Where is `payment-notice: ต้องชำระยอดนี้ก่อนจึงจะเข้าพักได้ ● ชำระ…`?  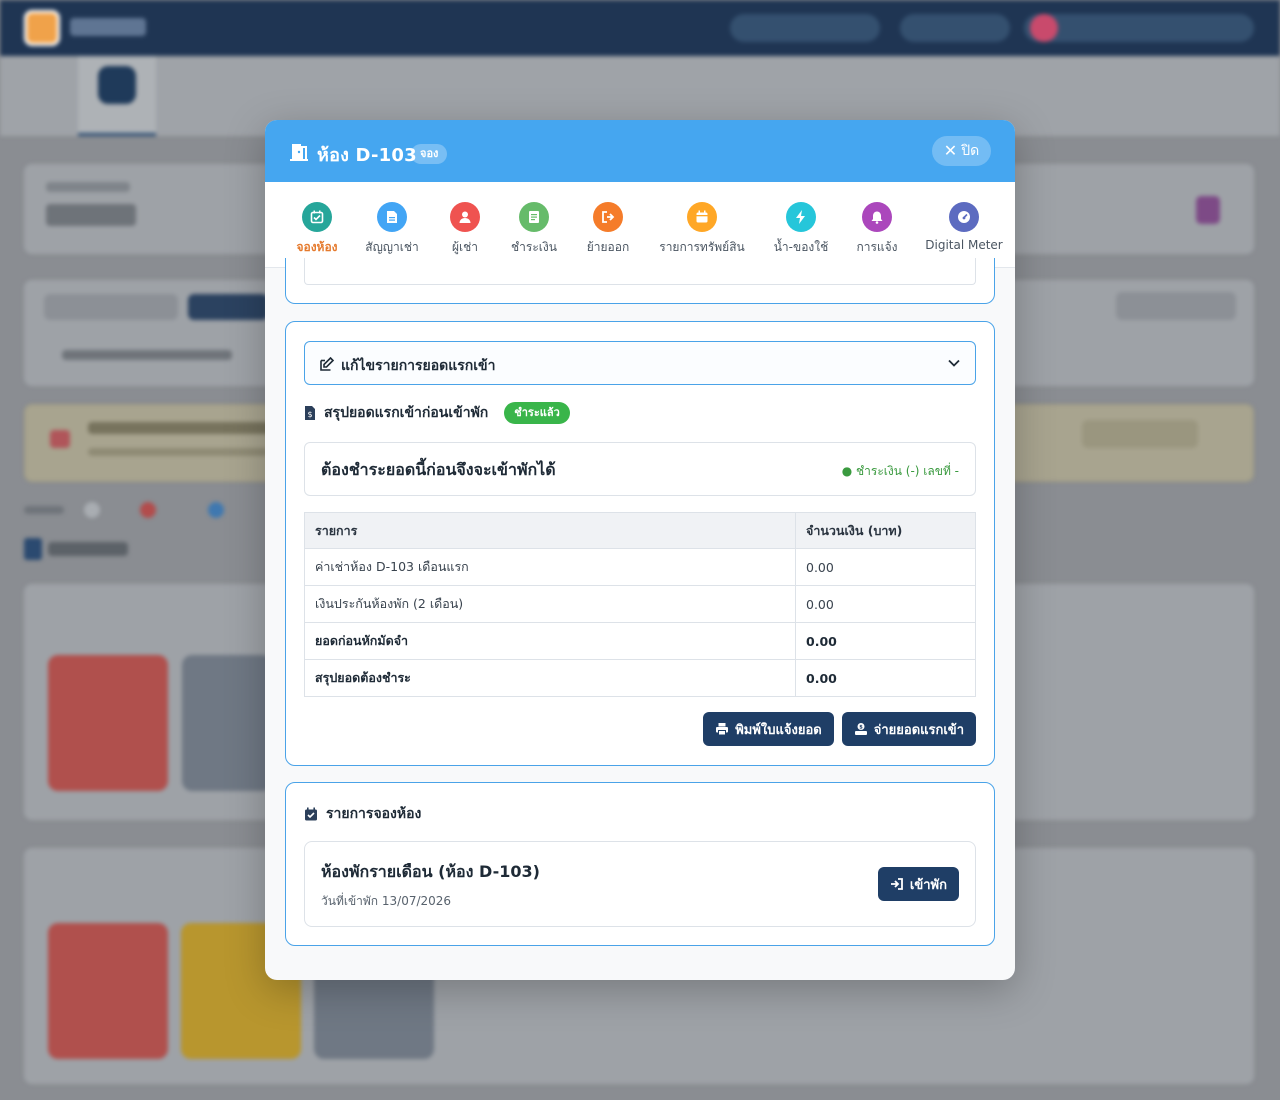 payment-notice: ต้องชำระยอดนี้ก่อนจึงจะเข้าพักได้ ● ชำระ… is located at coordinates (640, 469).